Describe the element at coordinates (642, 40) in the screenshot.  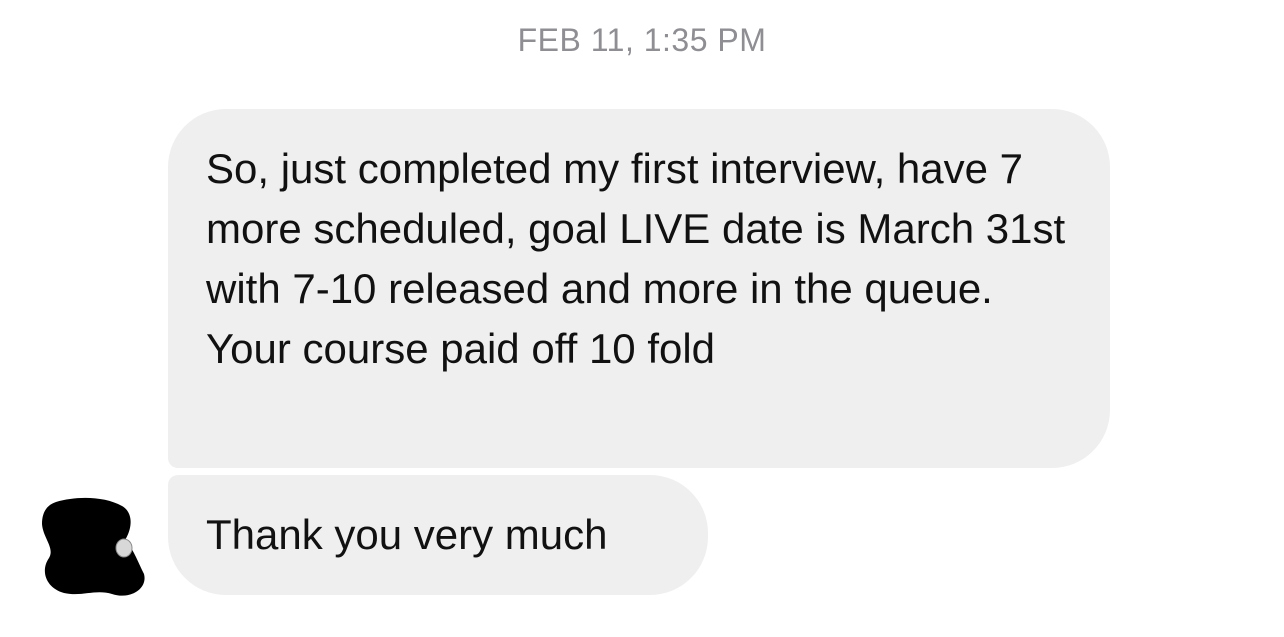
I see `message-timestamp: FEB 11, 1:35 PM` at that location.